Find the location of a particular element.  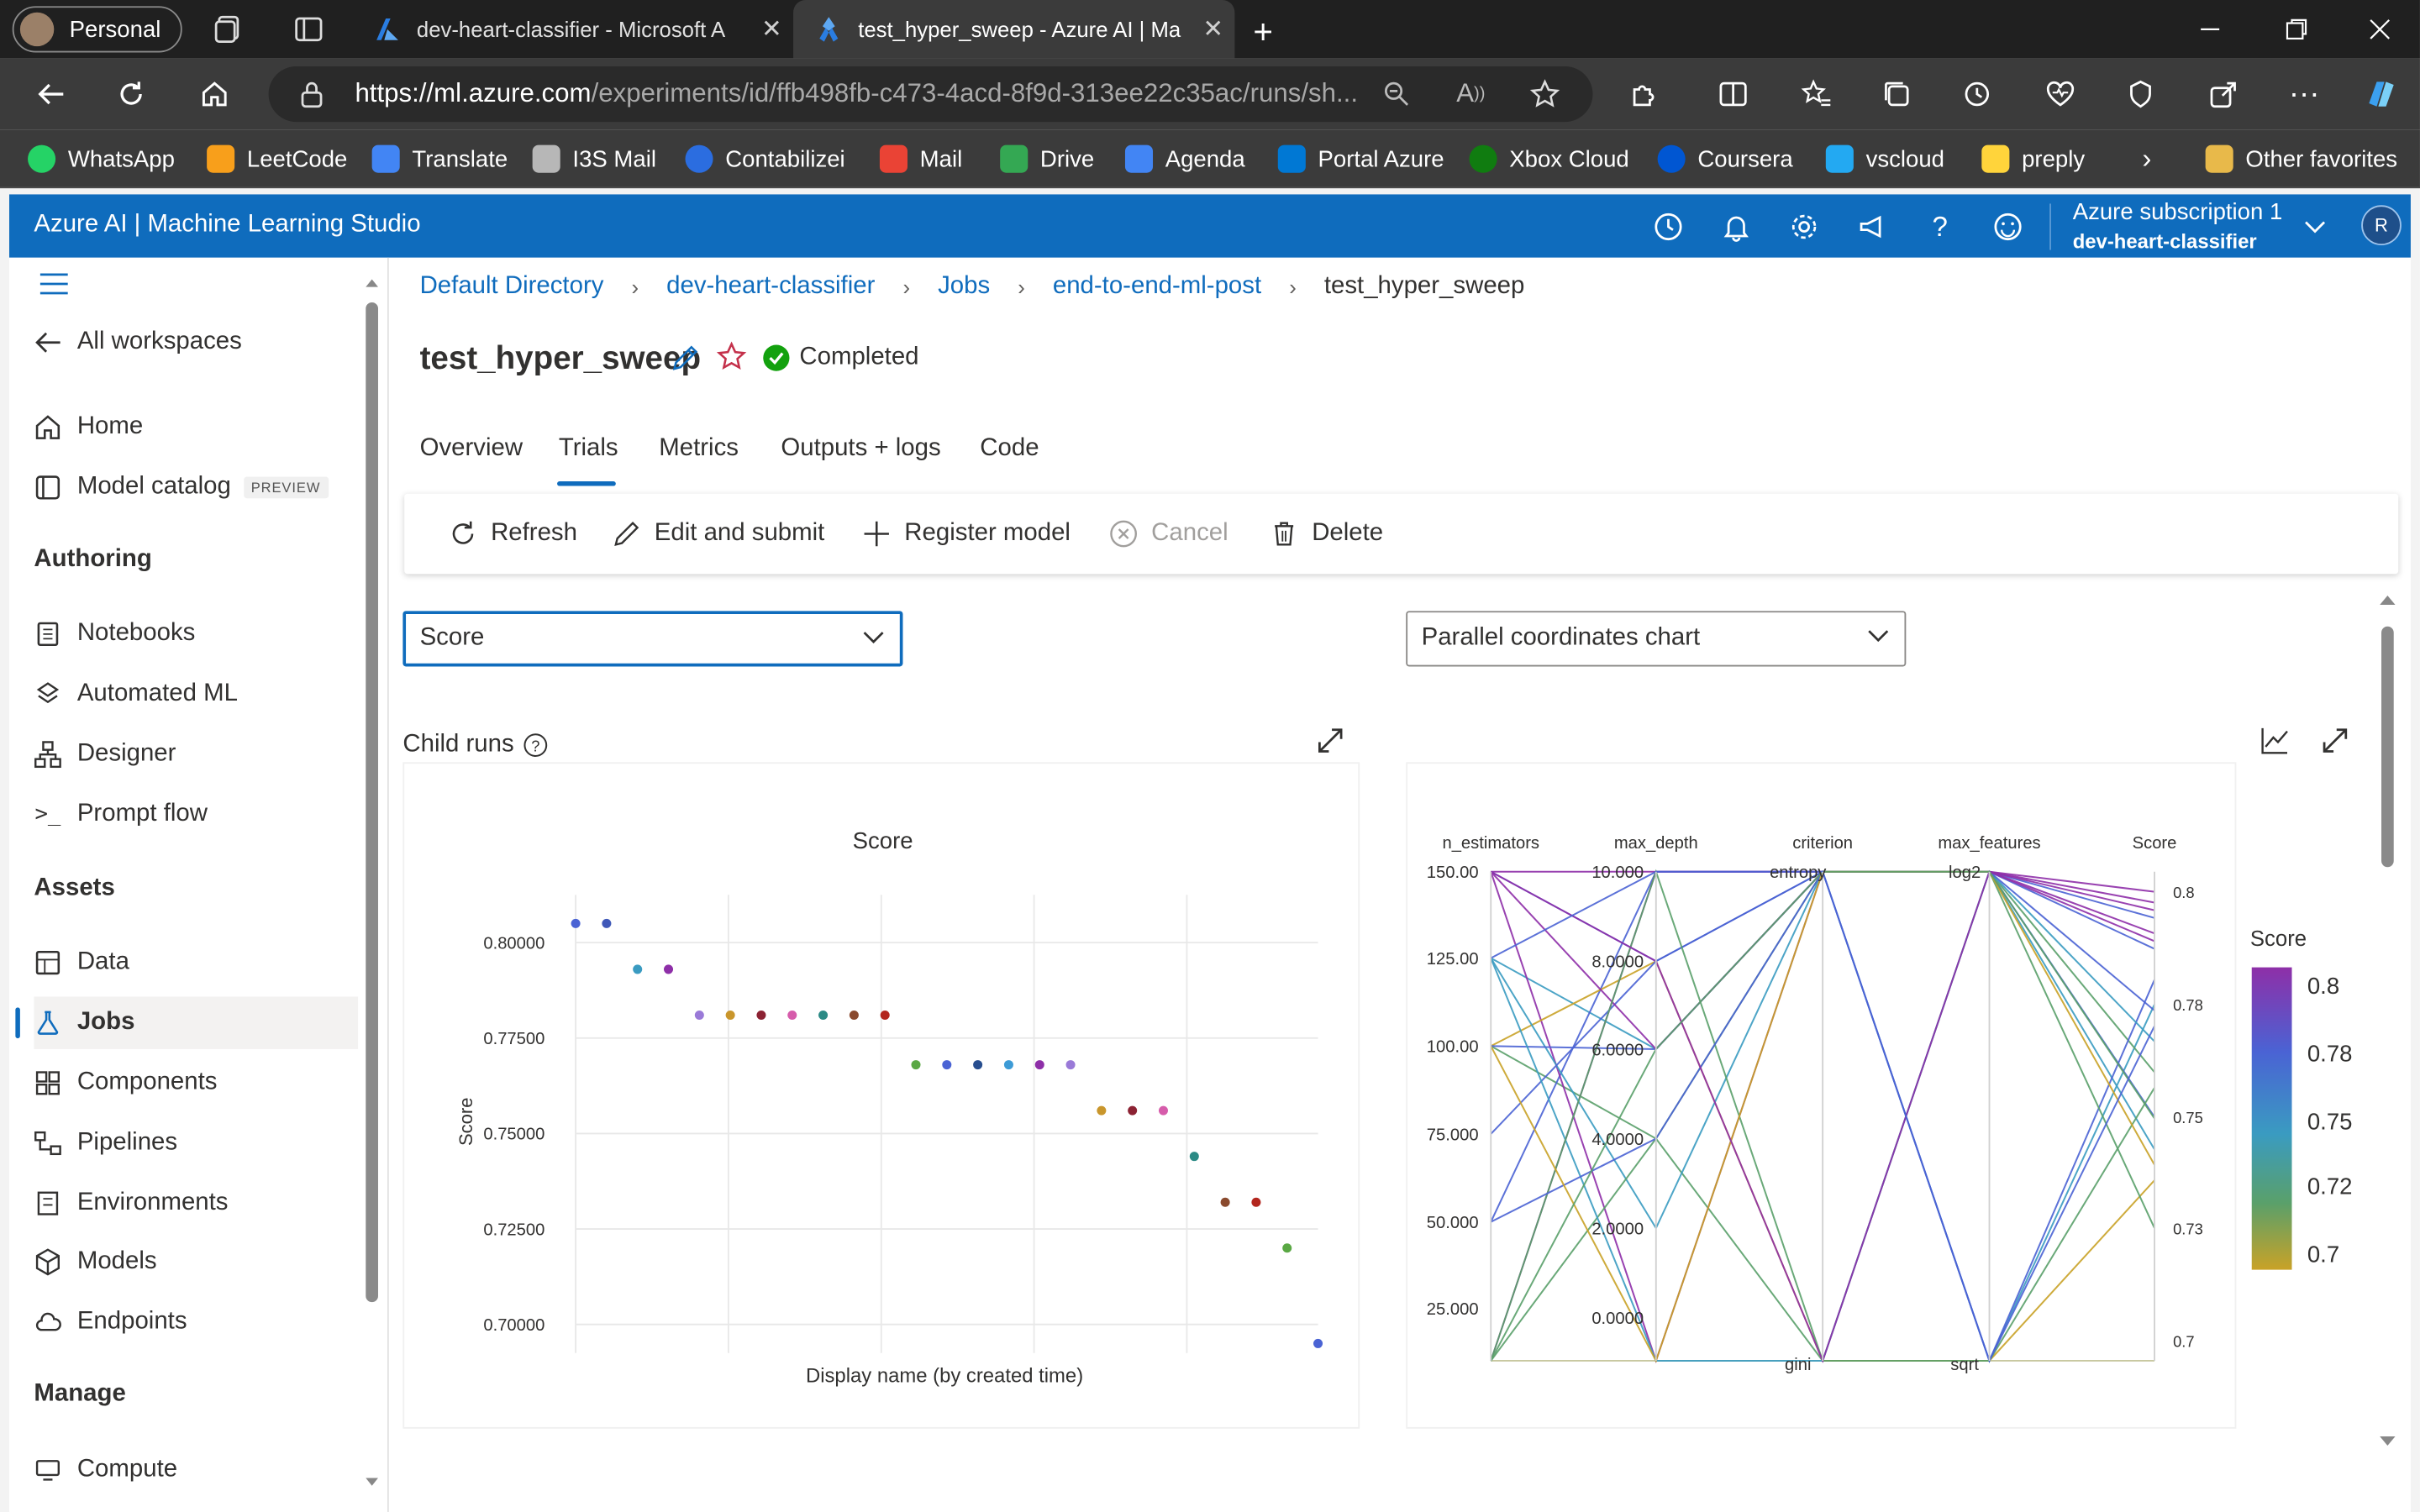

breadcrumb-directory: Default Directory is located at coordinates (512, 287).